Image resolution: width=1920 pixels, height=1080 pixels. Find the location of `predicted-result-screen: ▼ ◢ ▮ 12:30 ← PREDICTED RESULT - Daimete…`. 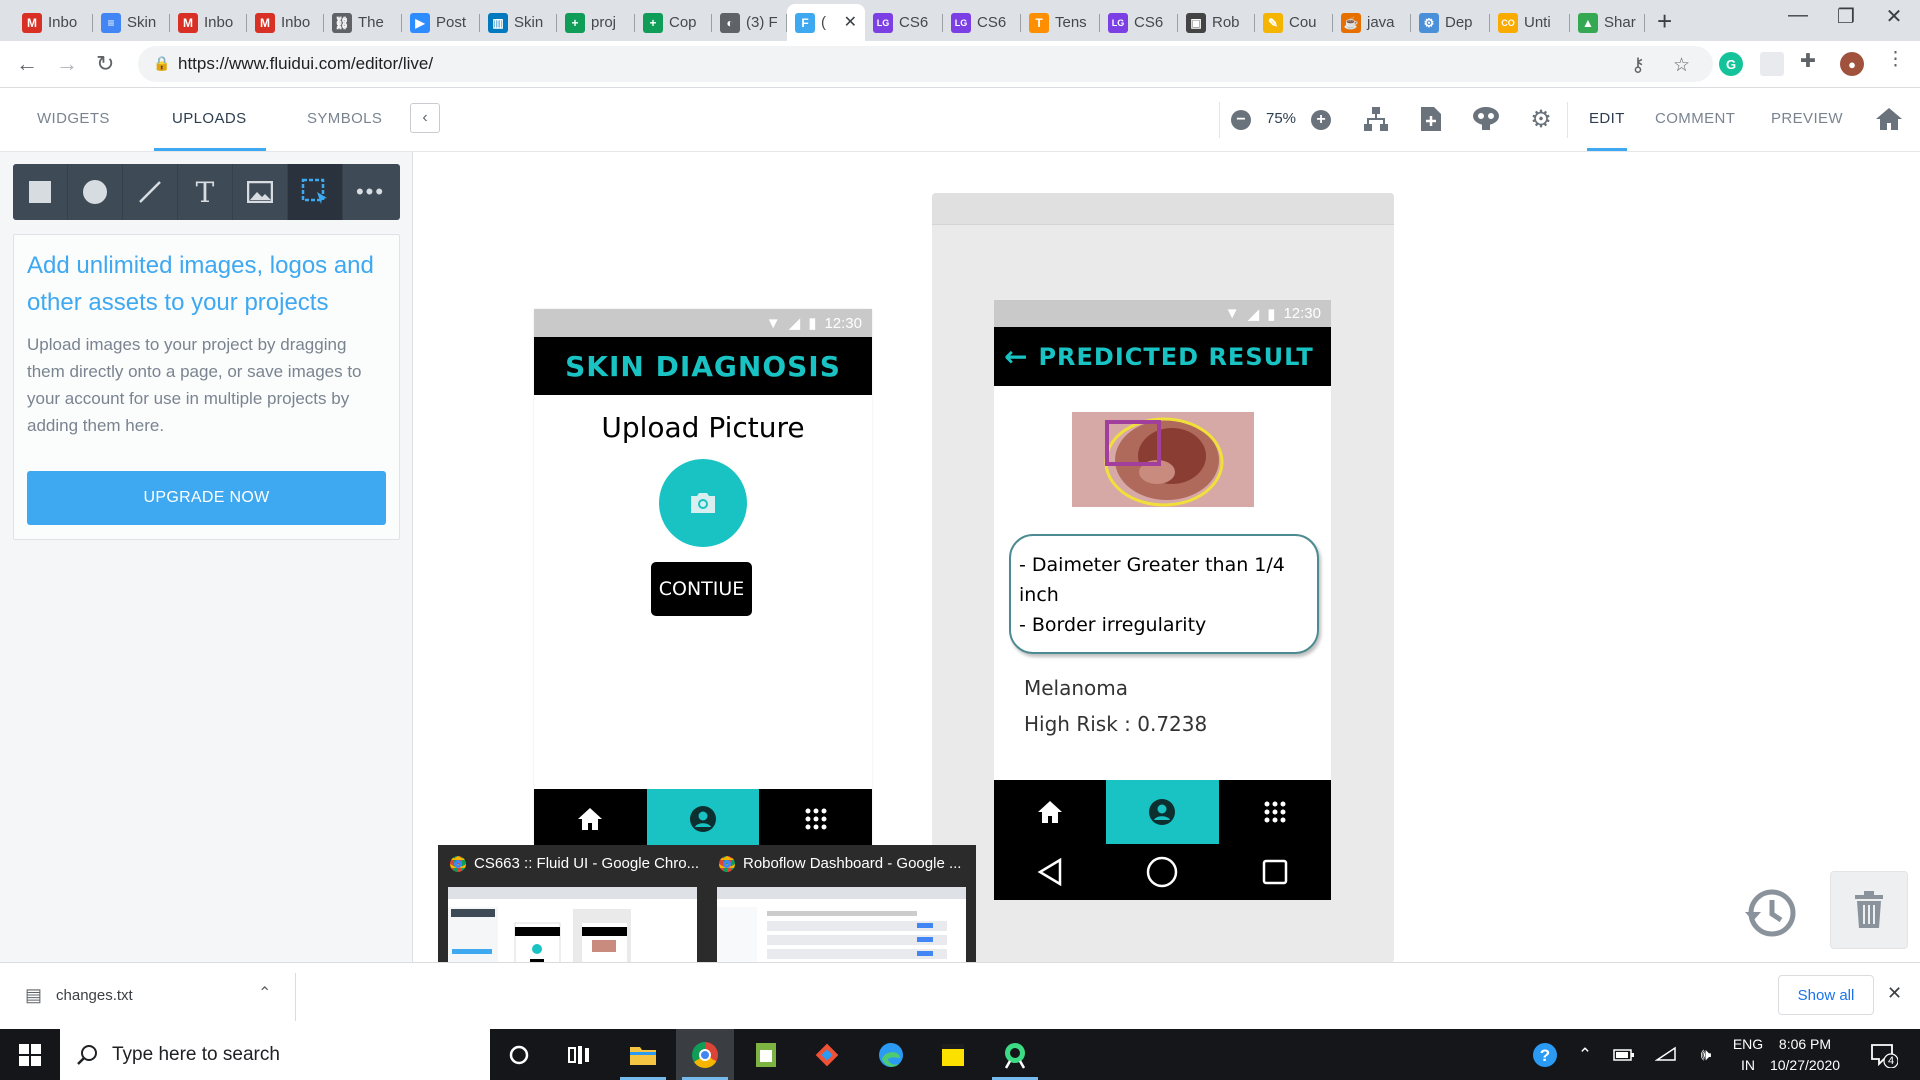

predicted-result-screen: ▼ ◢ ▮ 12:30 ← PREDICTED RESULT - Daimete… is located at coordinates (1162, 600).